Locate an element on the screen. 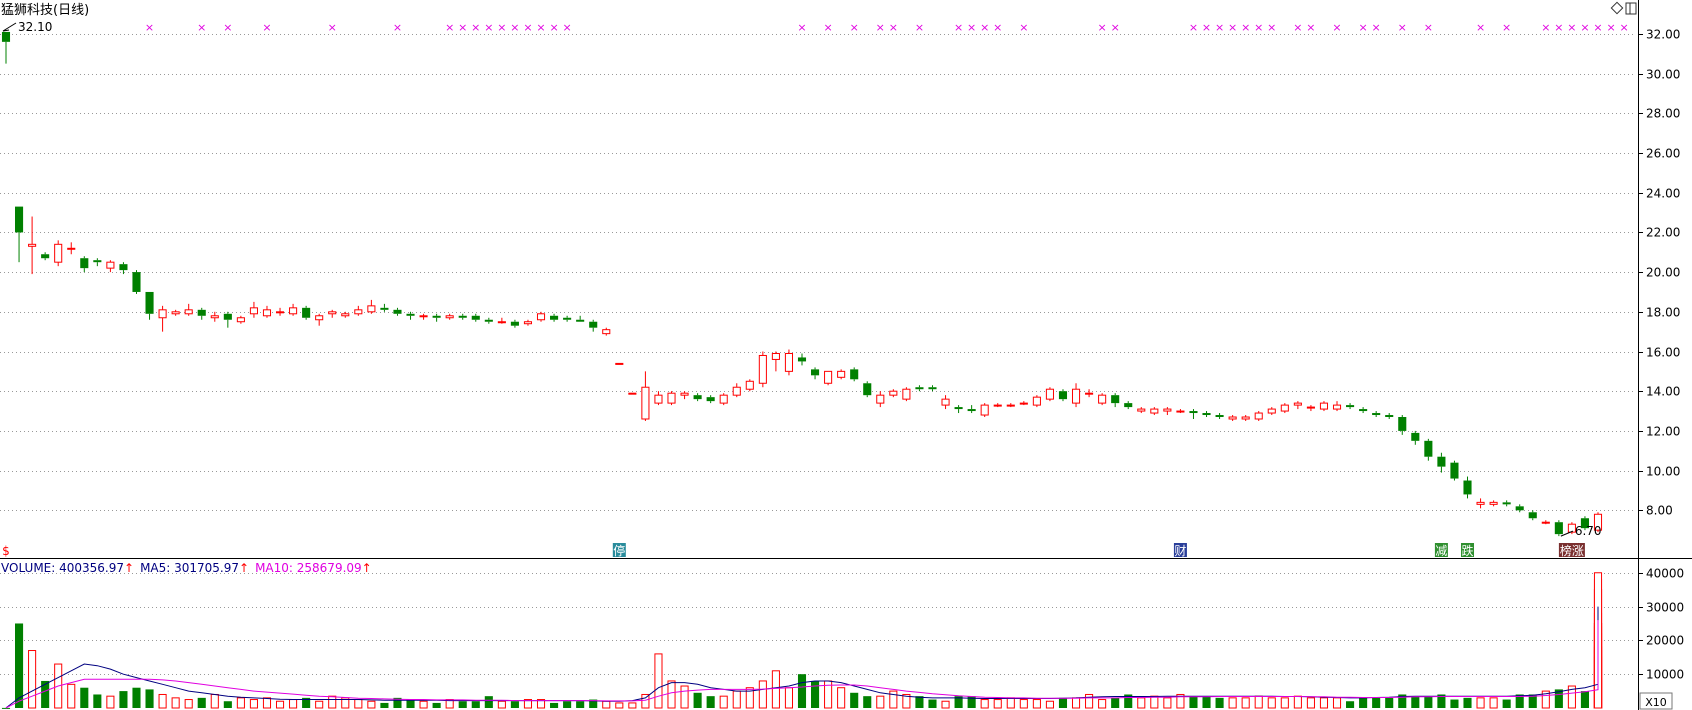 The height and width of the screenshot is (710, 1692). event-label-text: 榜涨 is located at coordinates (1572, 550).